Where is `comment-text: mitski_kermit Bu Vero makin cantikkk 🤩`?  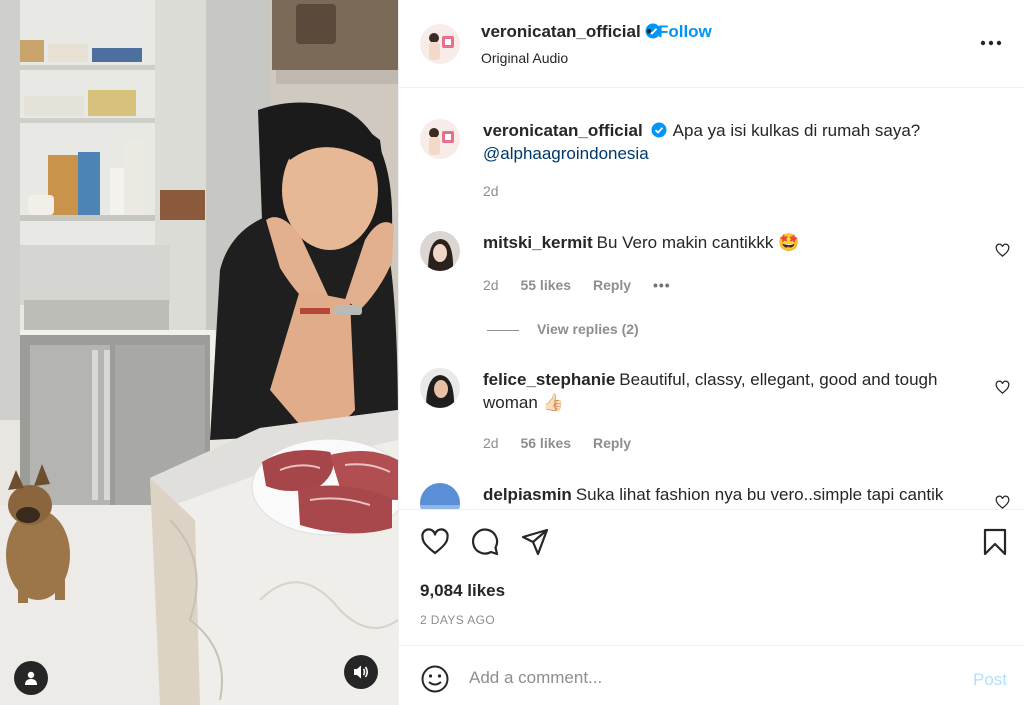 comment-text: mitski_kermit Bu Vero makin cantikkk 🤩 is located at coordinates (718, 242).